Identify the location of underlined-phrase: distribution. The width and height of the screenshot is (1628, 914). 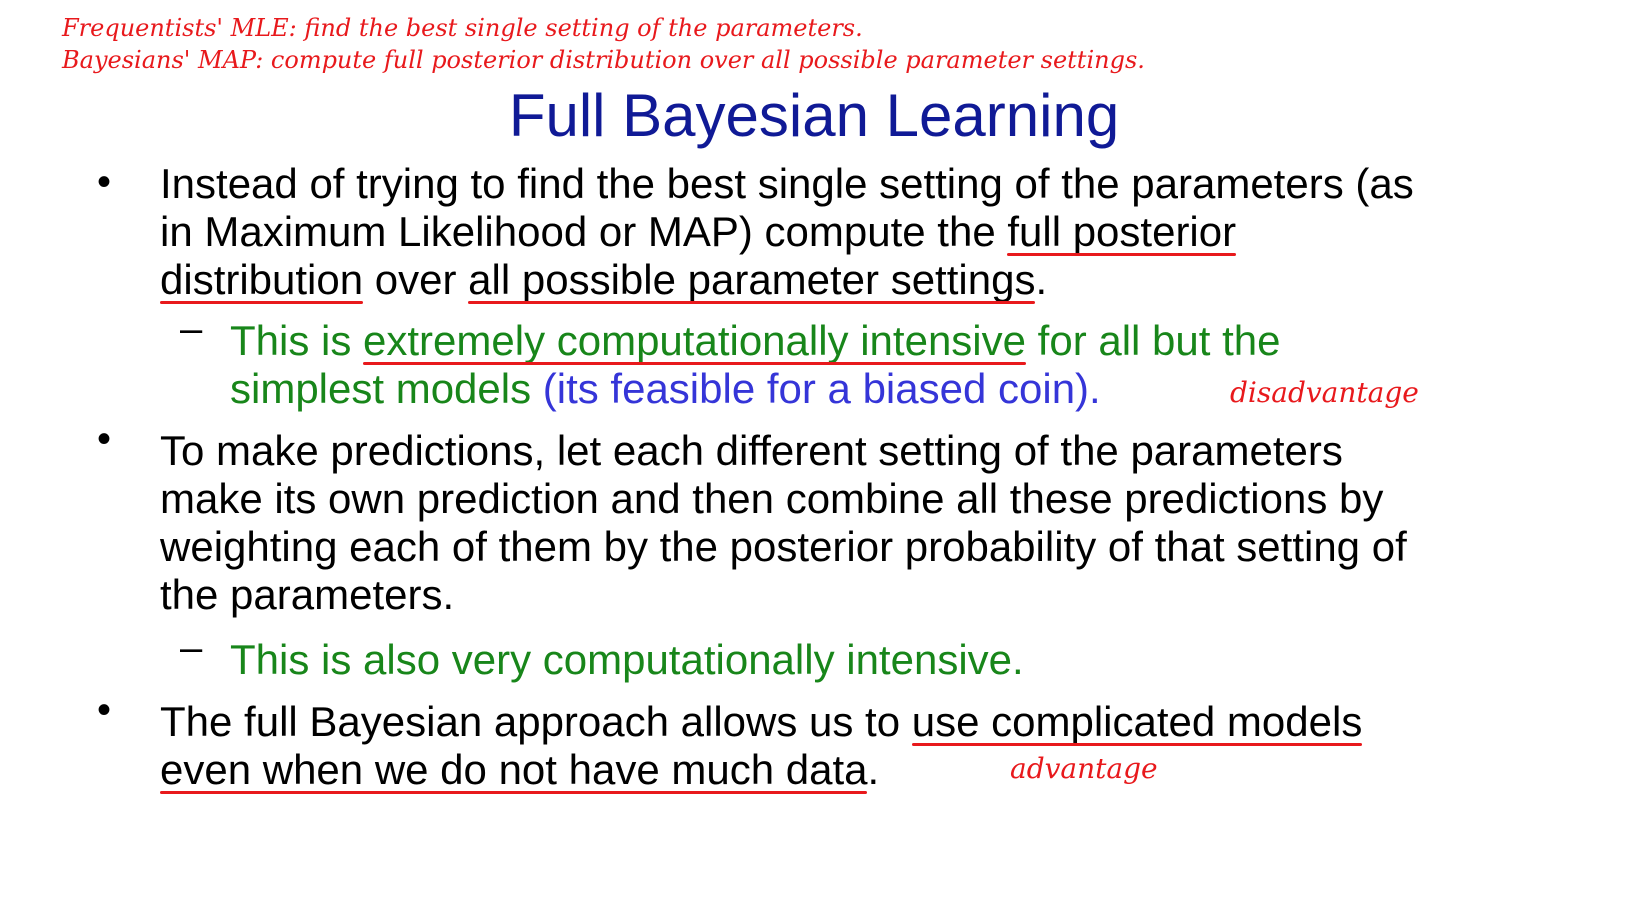
(262, 280).